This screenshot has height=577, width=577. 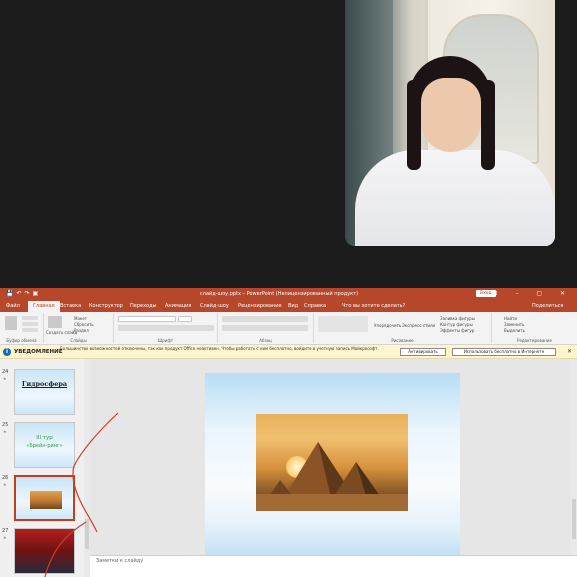 I want to click on slide-number: 24, so click(x=5, y=372).